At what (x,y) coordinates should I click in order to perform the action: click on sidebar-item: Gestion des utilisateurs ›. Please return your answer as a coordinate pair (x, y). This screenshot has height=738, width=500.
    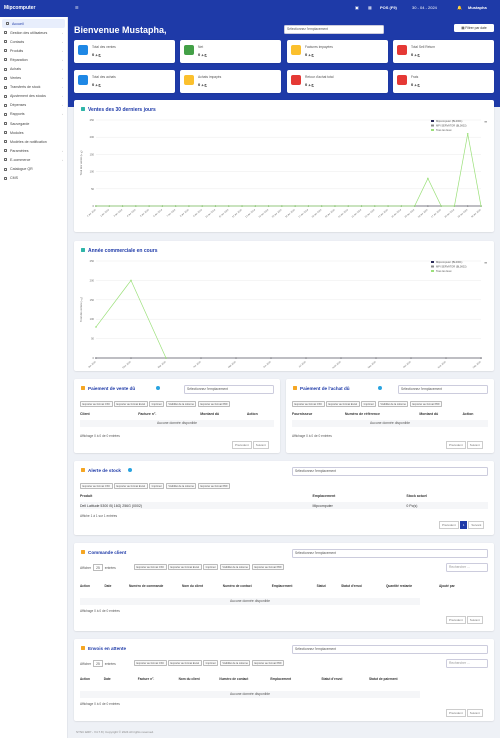
    Looking at the image, I should click on (33, 32).